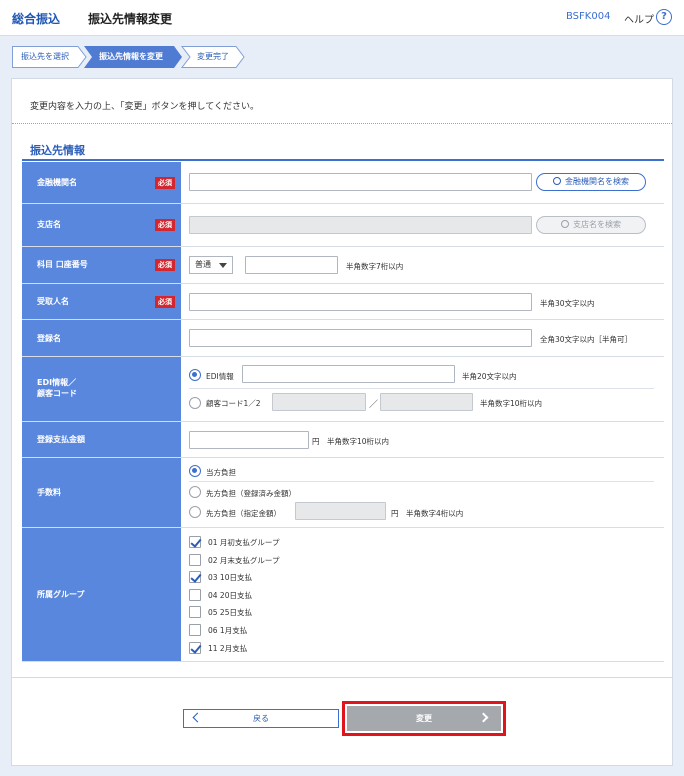 This screenshot has height=776, width=684. Describe the element at coordinates (591, 225) in the screenshot. I see `branch-search-button: 支店名を検索` at that location.